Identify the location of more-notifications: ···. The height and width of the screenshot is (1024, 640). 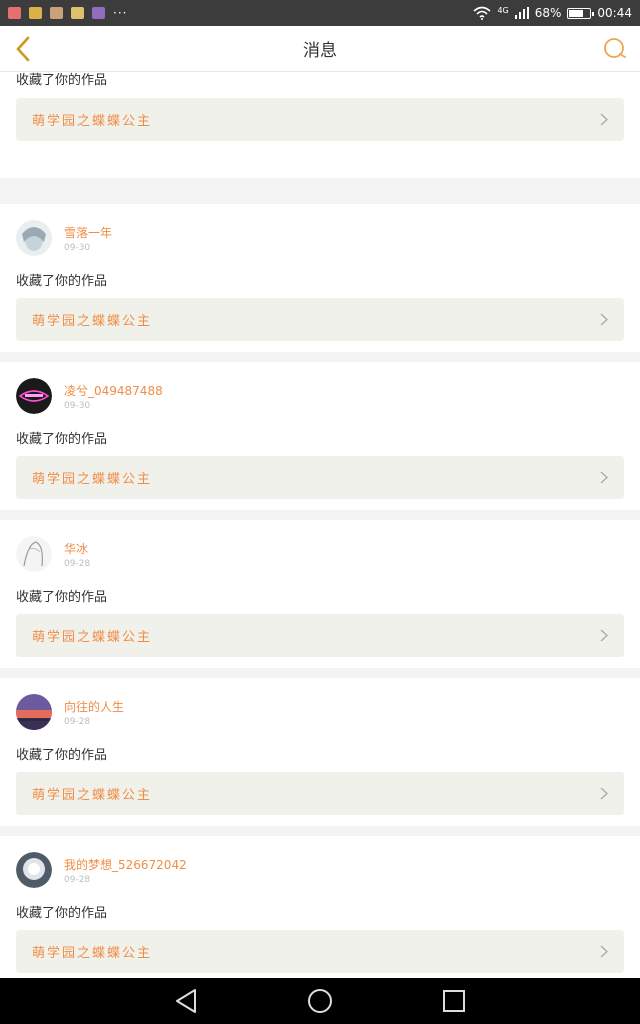
(120, 13).